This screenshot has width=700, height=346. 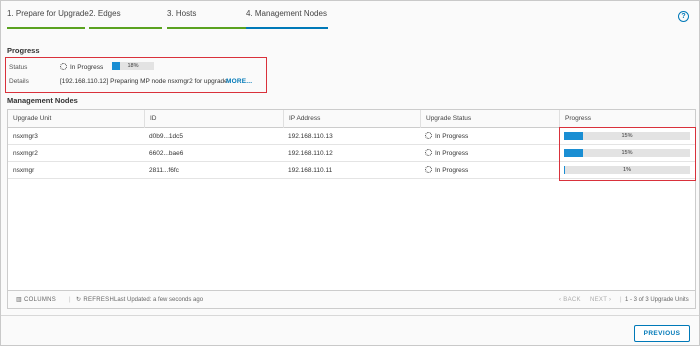 What do you see at coordinates (159, 300) in the screenshot?
I see `last-updated-text: Last Updated: a few seconds ago` at bounding box center [159, 300].